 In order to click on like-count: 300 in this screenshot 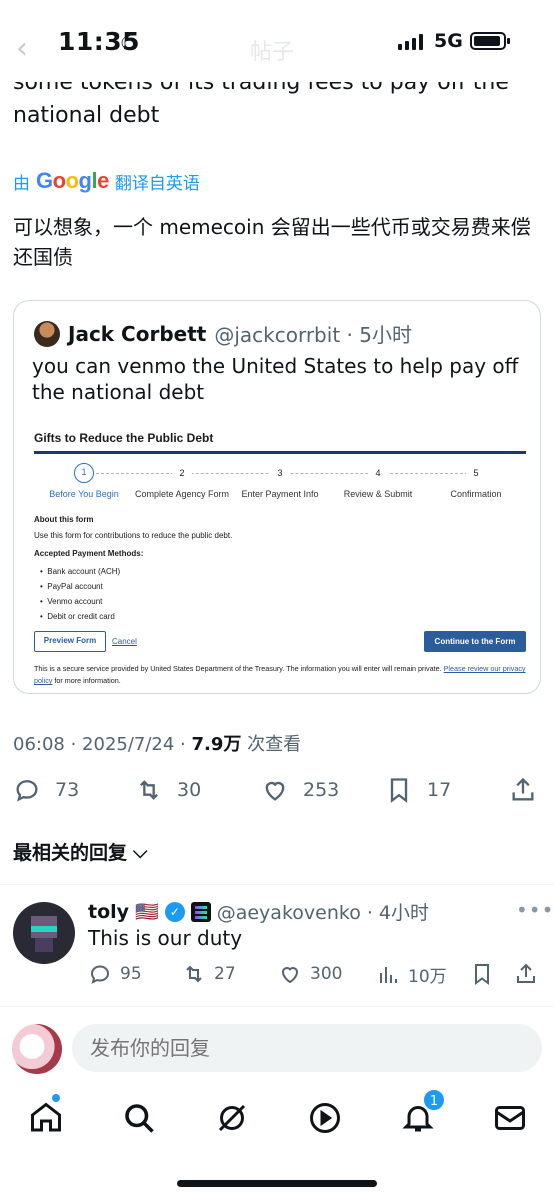, I will do `click(326, 974)`.